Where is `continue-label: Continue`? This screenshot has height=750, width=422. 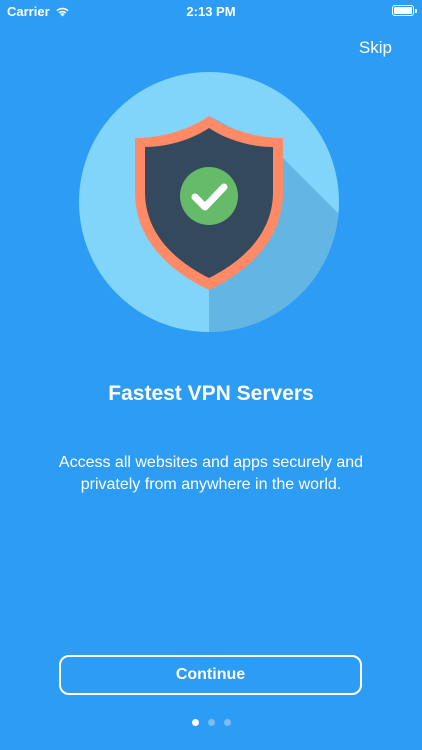 continue-label: Continue is located at coordinates (210, 674).